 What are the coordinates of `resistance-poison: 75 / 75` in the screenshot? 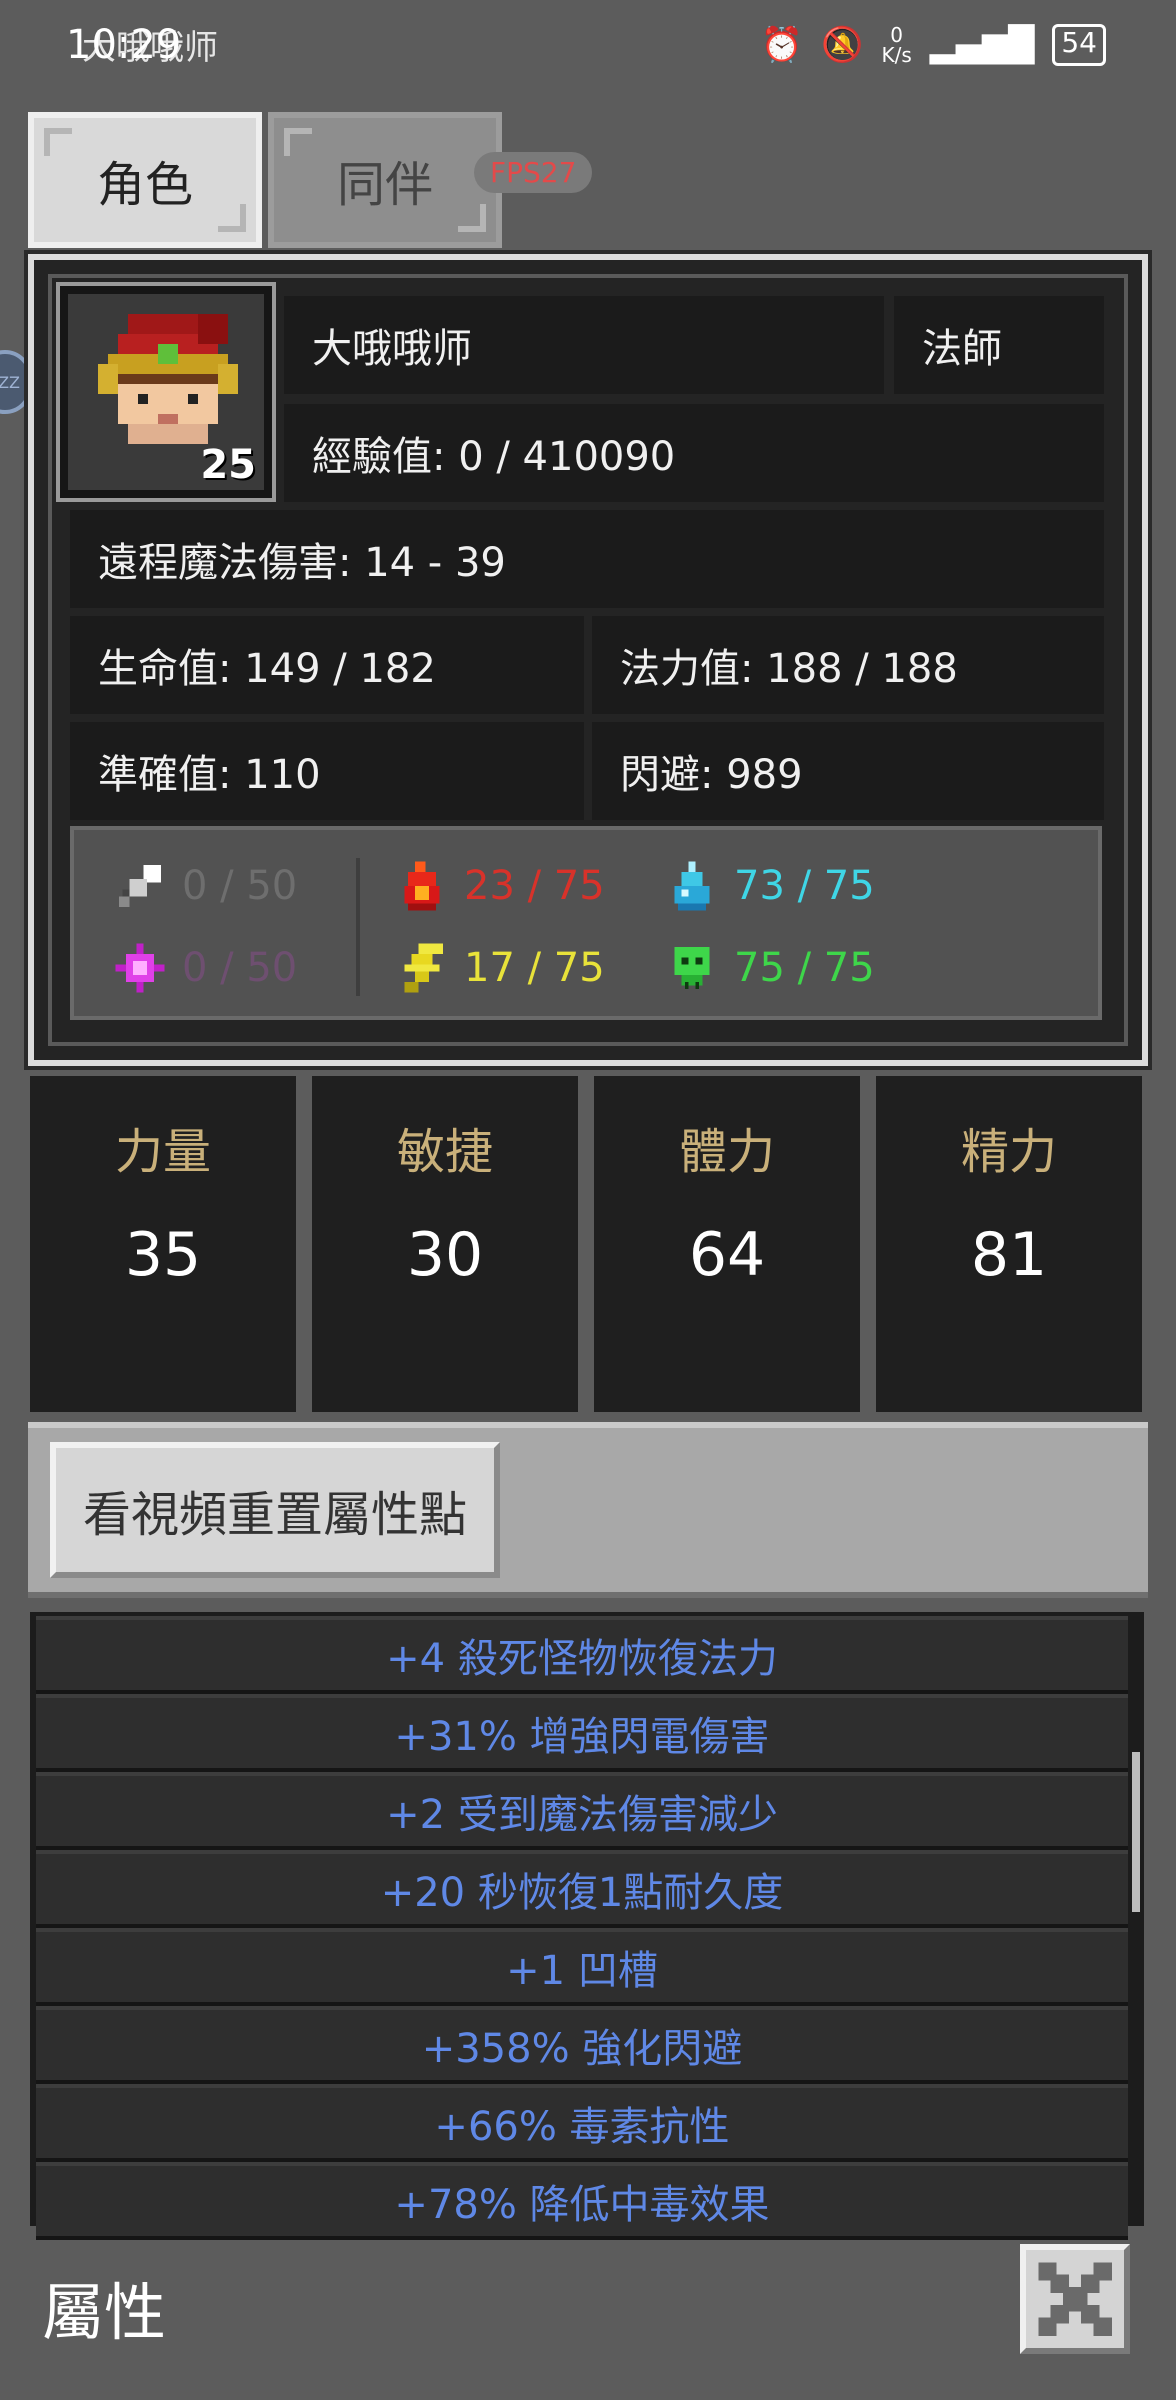 It's located at (769, 968).